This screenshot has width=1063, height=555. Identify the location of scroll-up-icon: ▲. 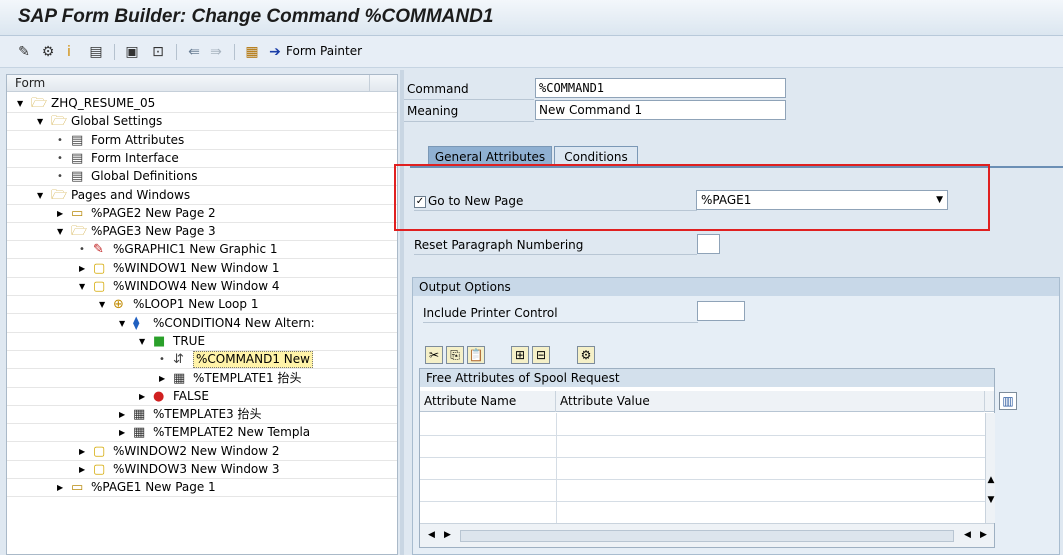
(991, 480).